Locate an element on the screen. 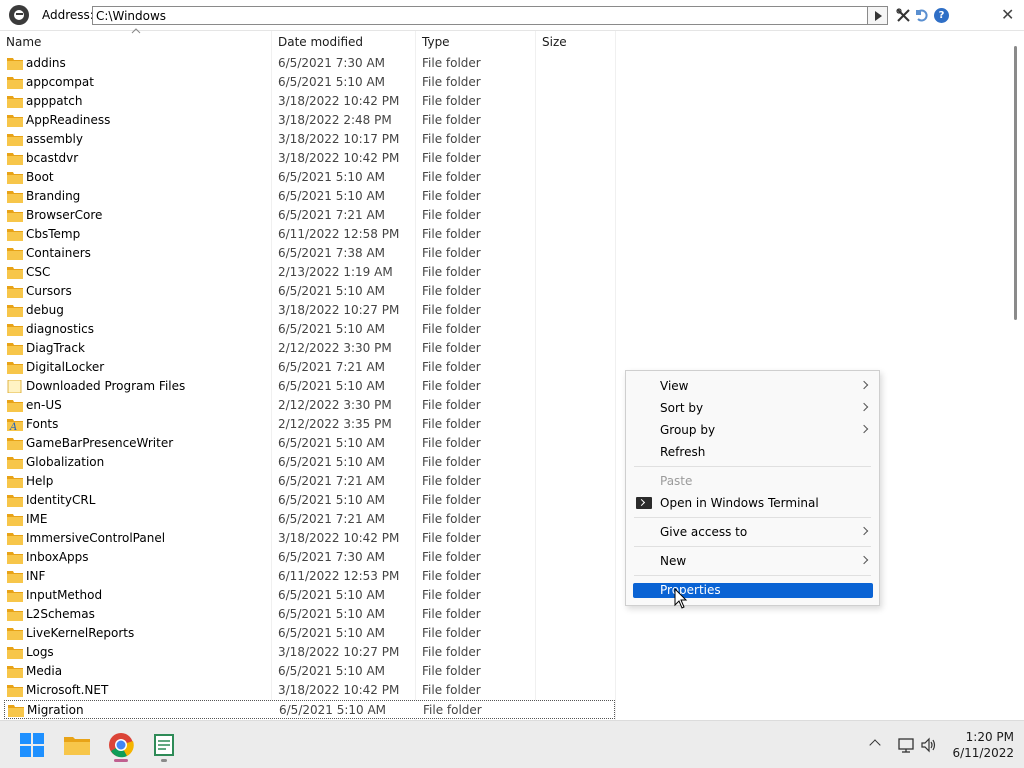 This screenshot has height=768, width=1024. file-row: debug 3/18/2022 10:27 PM File folder is located at coordinates (309, 310).